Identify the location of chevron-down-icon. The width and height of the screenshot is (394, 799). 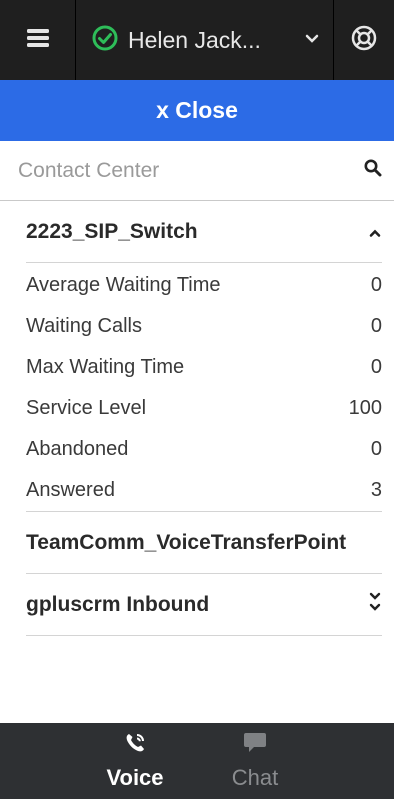
(312, 40).